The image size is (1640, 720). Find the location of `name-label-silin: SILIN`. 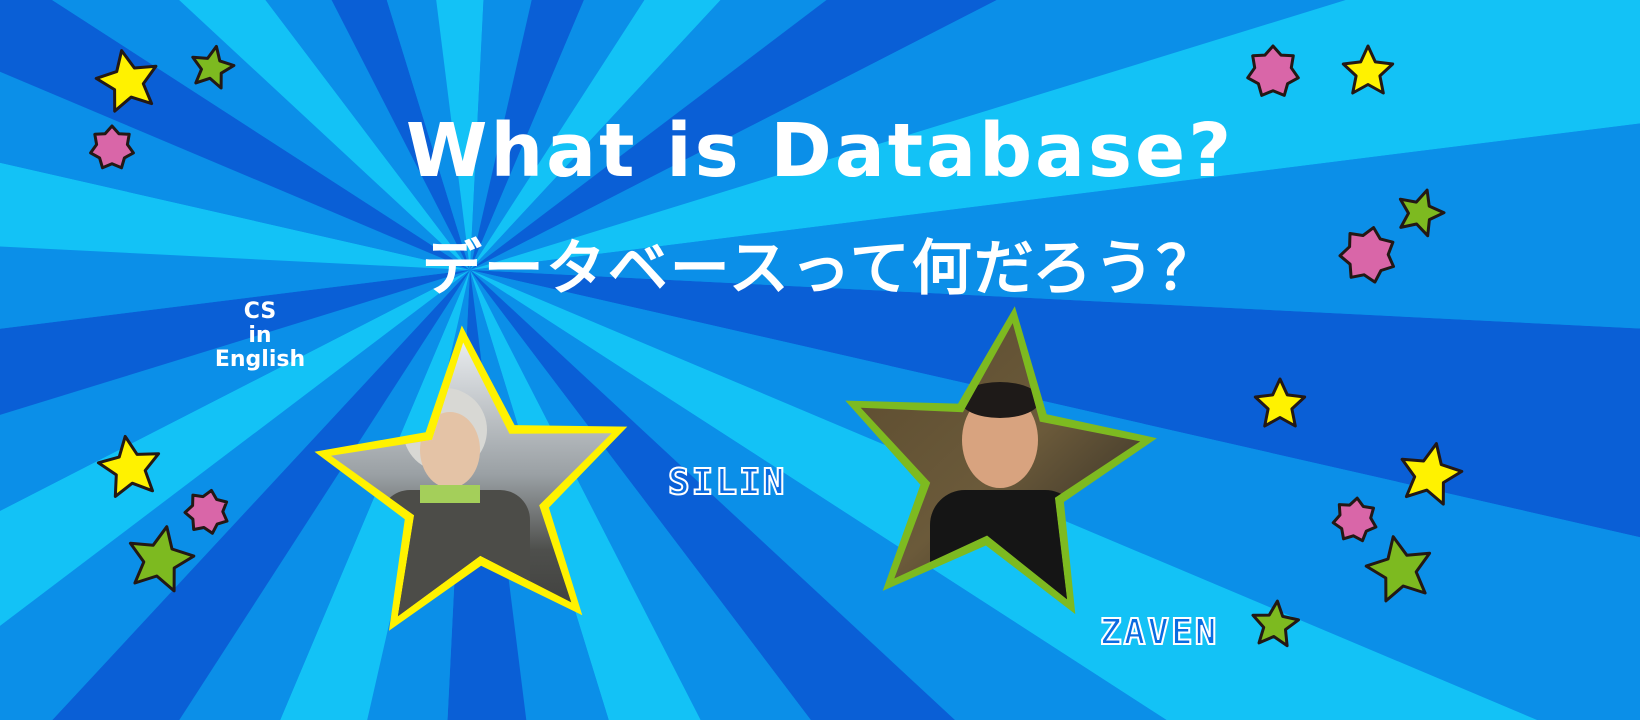

name-label-silin: SILIN is located at coordinates (727, 482).